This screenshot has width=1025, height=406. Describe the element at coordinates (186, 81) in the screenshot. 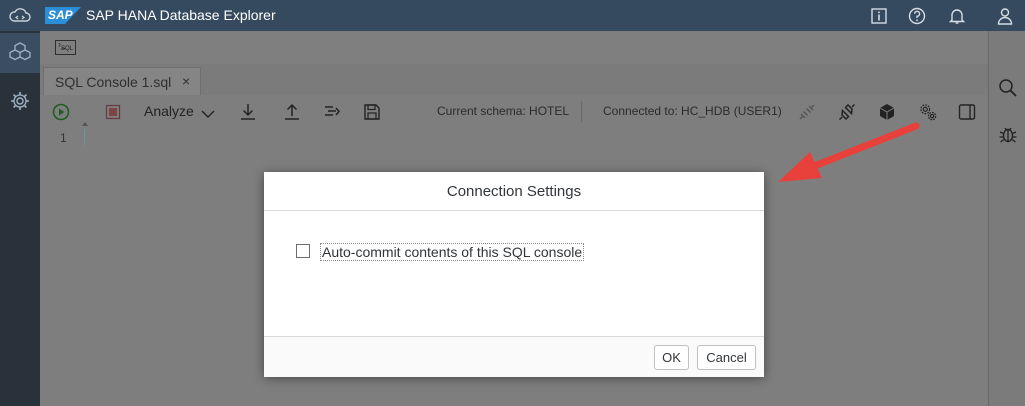

I see `close-tab-icon: ×` at that location.